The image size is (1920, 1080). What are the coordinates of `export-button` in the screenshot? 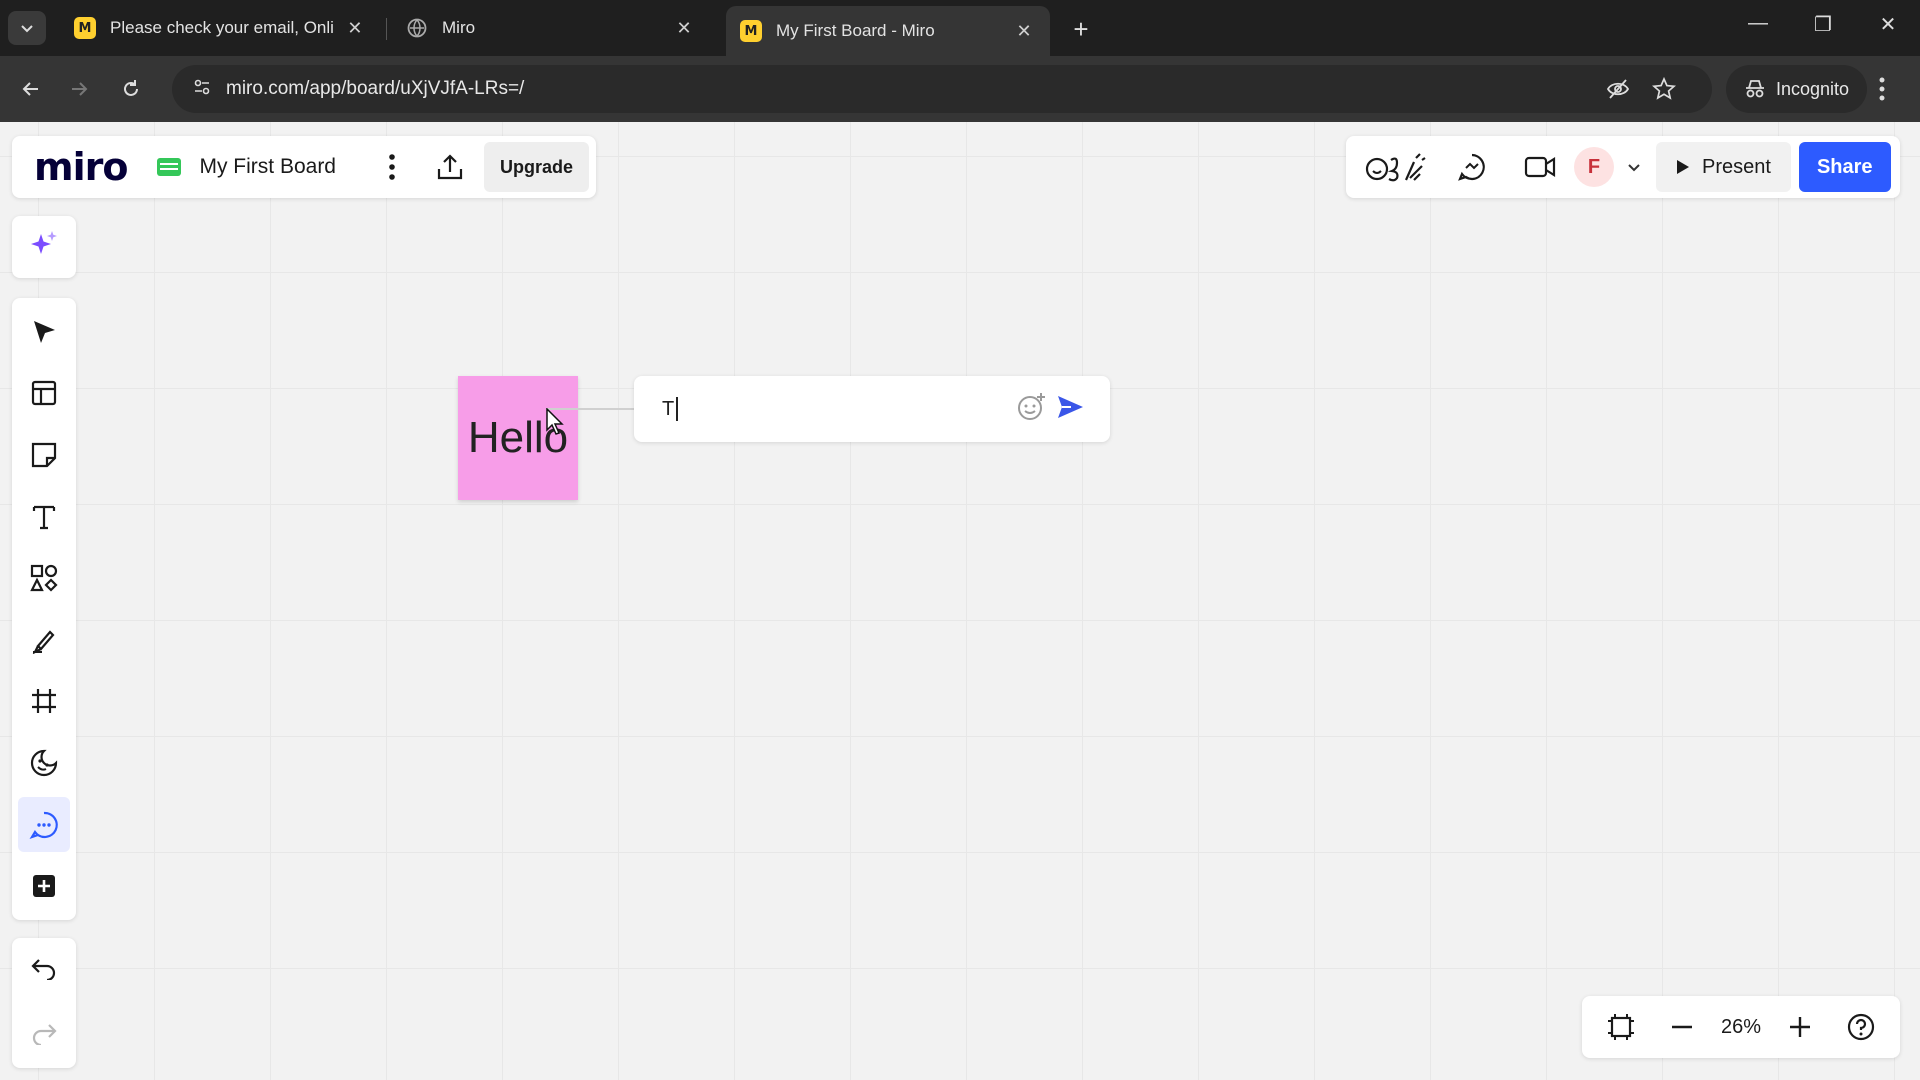 It's located at (450, 167).